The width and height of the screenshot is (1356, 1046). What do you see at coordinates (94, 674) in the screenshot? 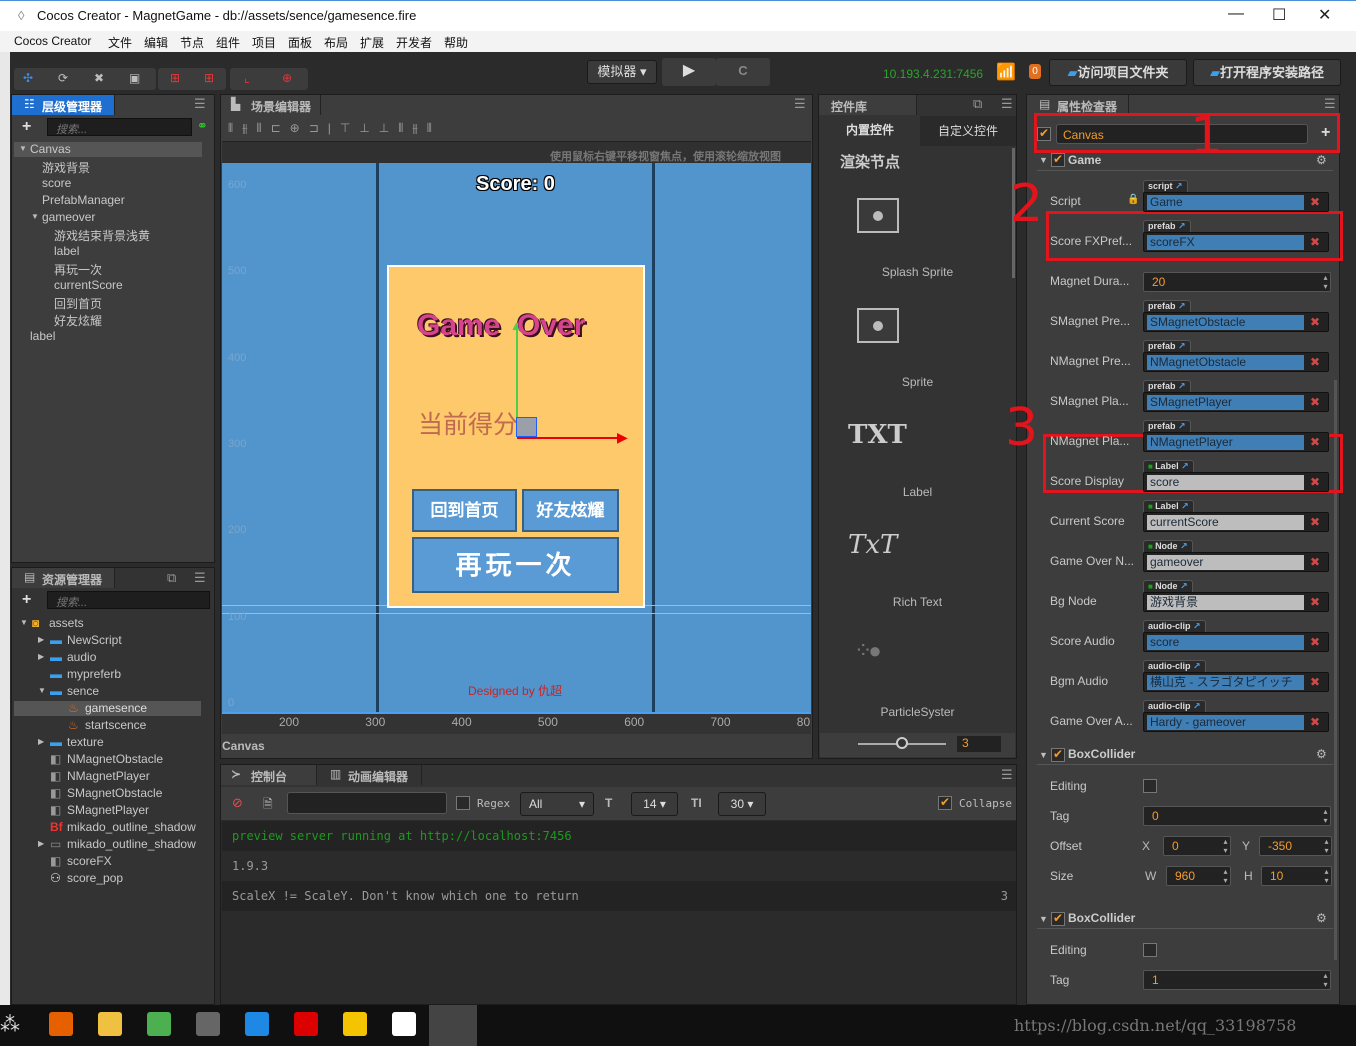
I see `asset-item: mypreferb` at bounding box center [94, 674].